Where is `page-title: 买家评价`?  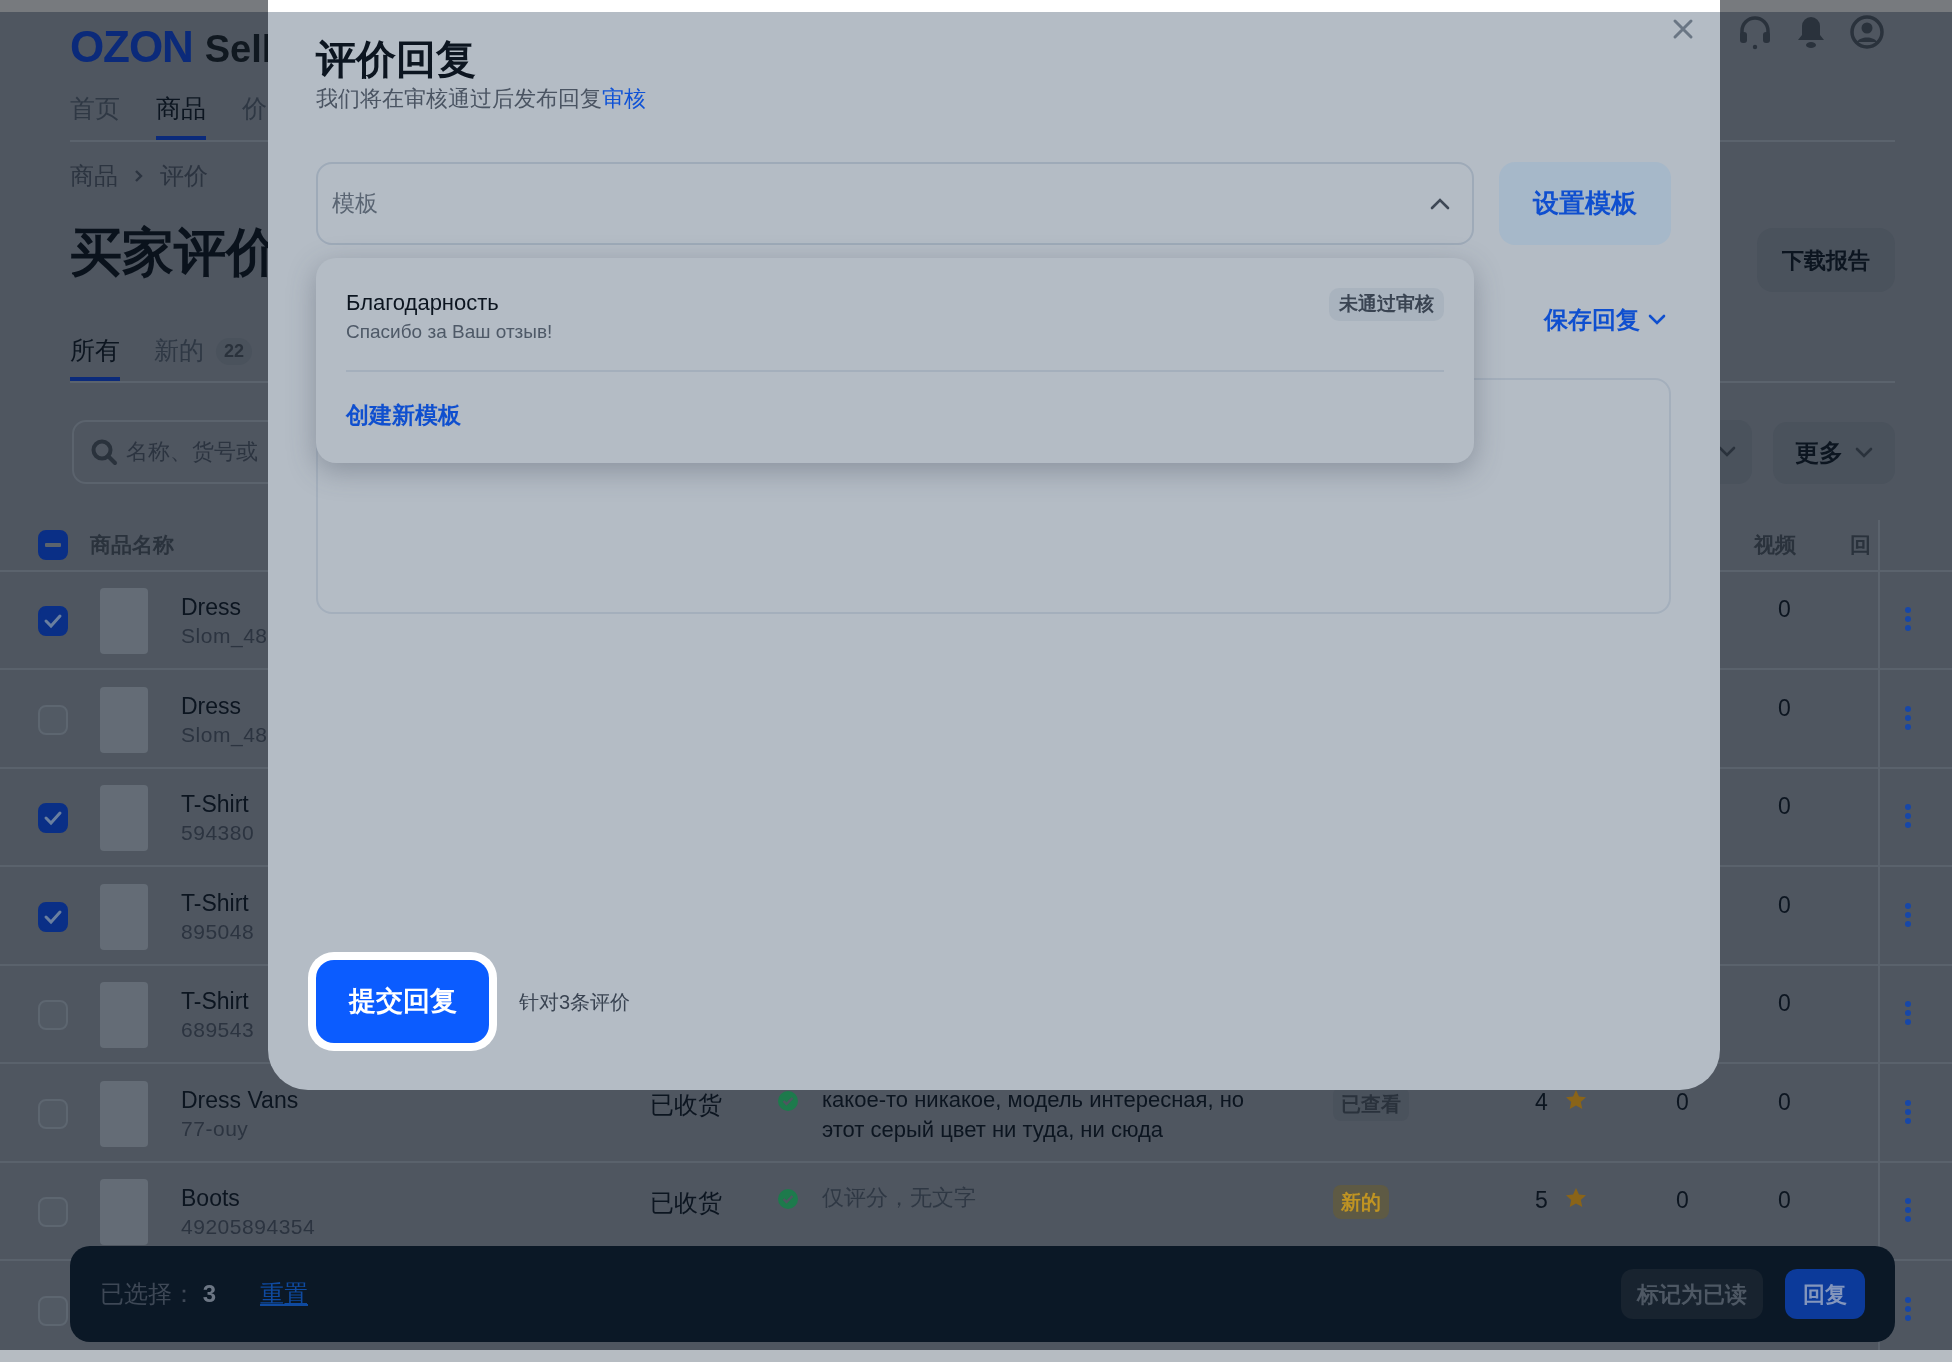 page-title: 买家评价 is located at coordinates (174, 252).